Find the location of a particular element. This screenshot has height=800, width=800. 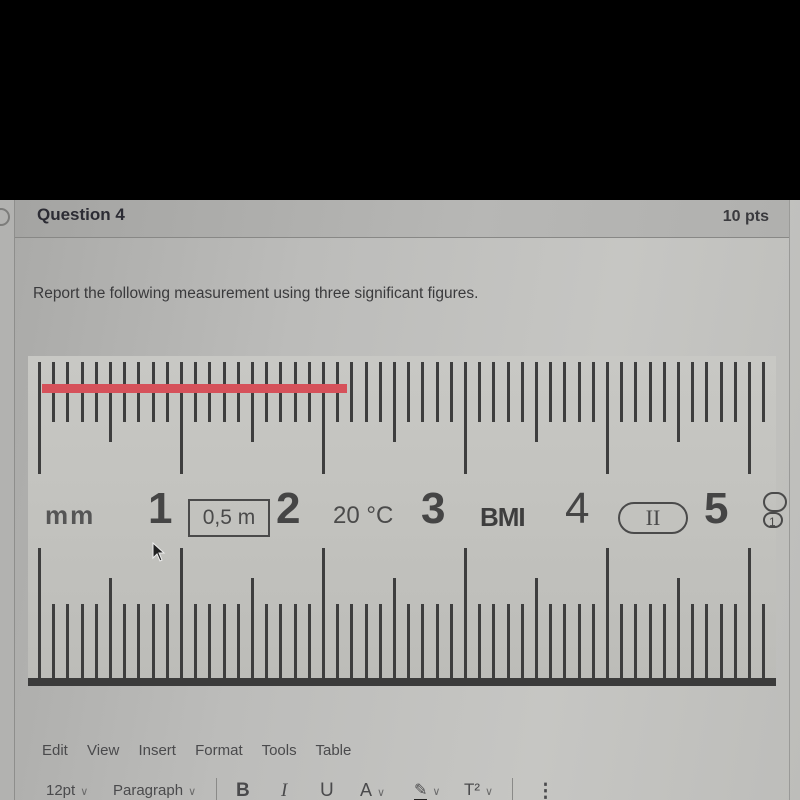

menu-view: View is located at coordinates (103, 750).